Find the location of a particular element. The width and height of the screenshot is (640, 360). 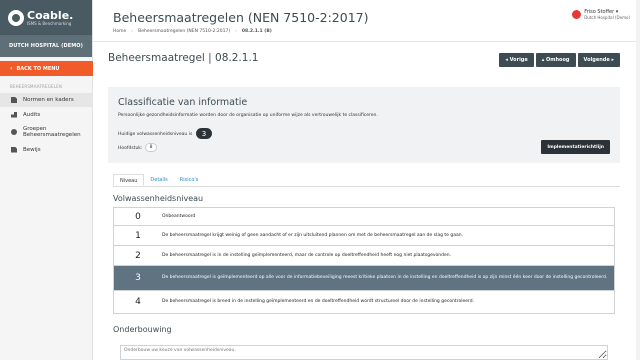

user-organization: Dutch Hospital (Demo) is located at coordinates (607, 17).